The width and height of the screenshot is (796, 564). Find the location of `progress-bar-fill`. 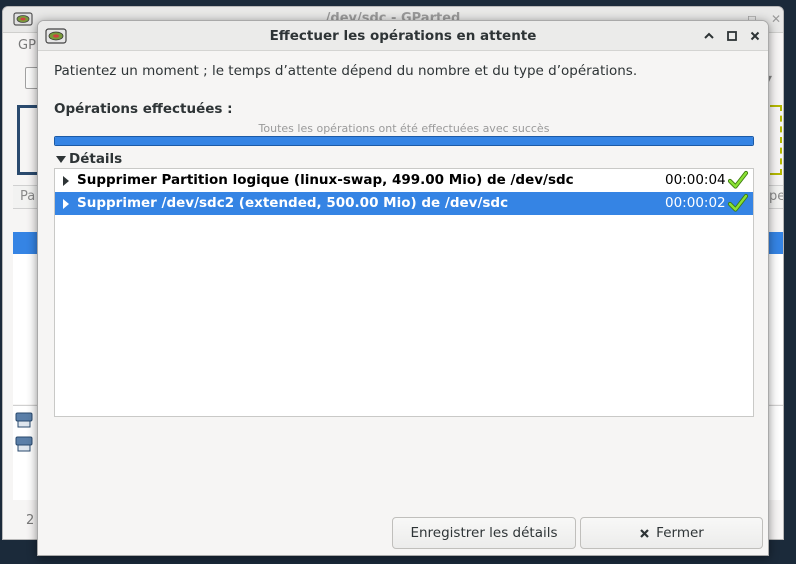

progress-bar-fill is located at coordinates (404, 141).